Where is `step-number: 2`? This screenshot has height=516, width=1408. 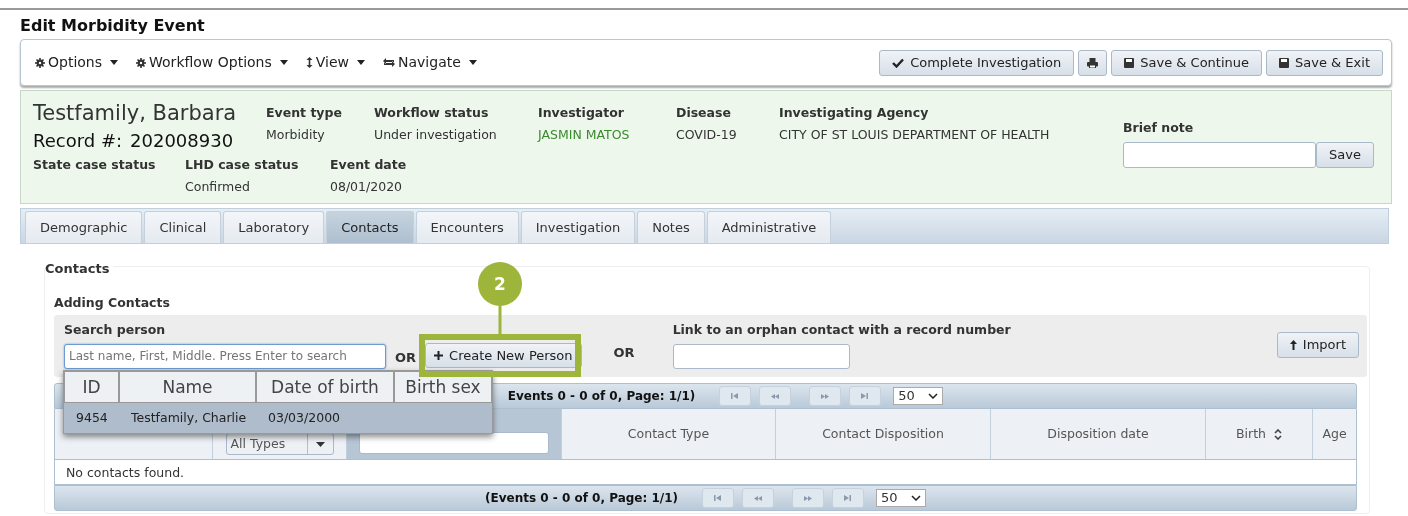
step-number: 2 is located at coordinates (500, 284).